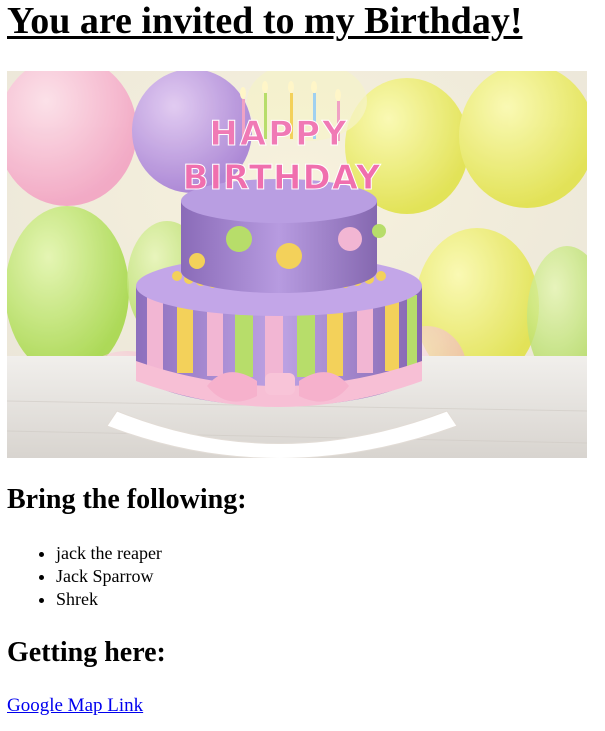 The image size is (605, 731). Describe the element at coordinates (109, 576) in the screenshot. I see `list-item: Jack Sparrow` at that location.